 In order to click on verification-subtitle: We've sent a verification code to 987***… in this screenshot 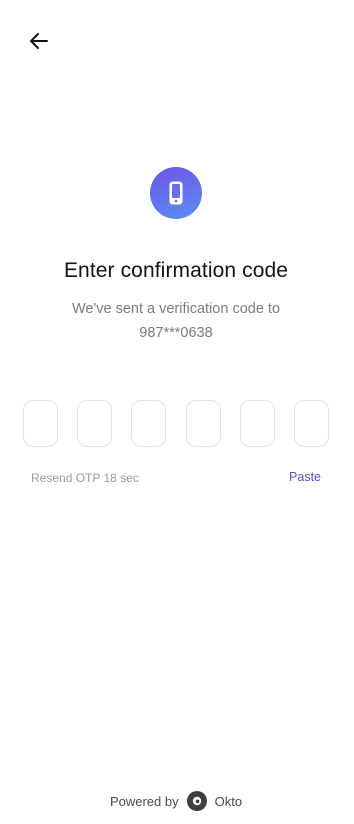, I will do `click(176, 321)`.